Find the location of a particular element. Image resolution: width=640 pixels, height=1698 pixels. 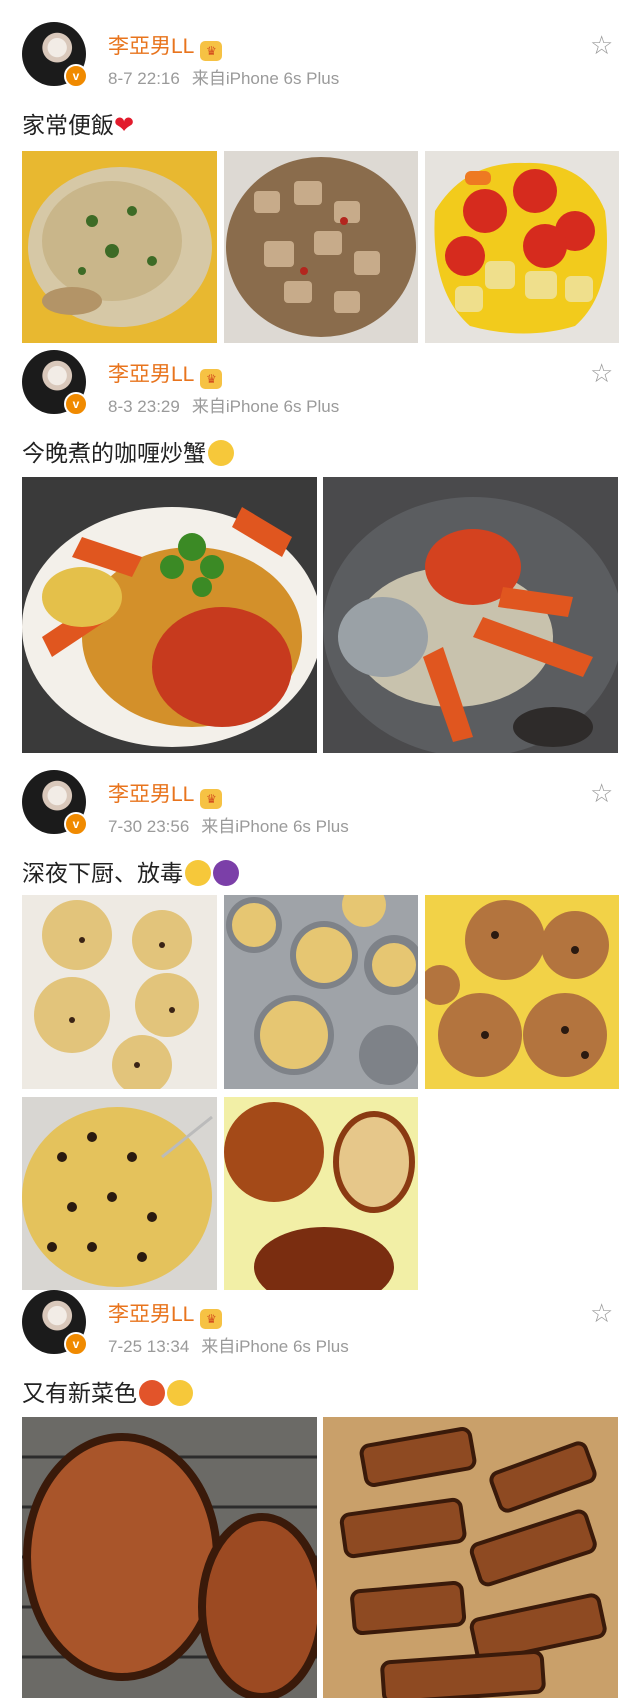

post-meta: 8-3 23:29 来自iPhone 6s Plus is located at coordinates (223, 404).